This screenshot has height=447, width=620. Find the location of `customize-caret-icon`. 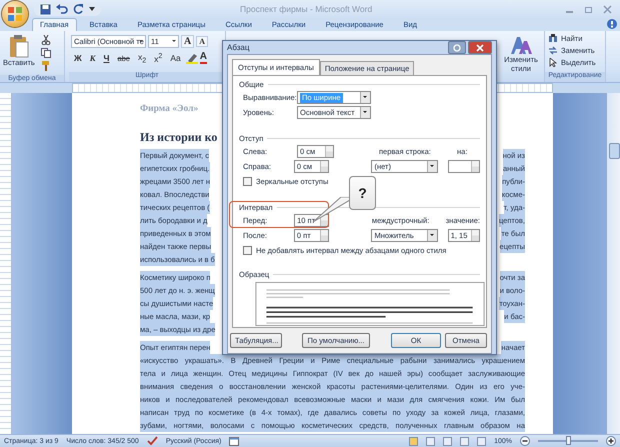

customize-caret-icon is located at coordinates (92, 9).